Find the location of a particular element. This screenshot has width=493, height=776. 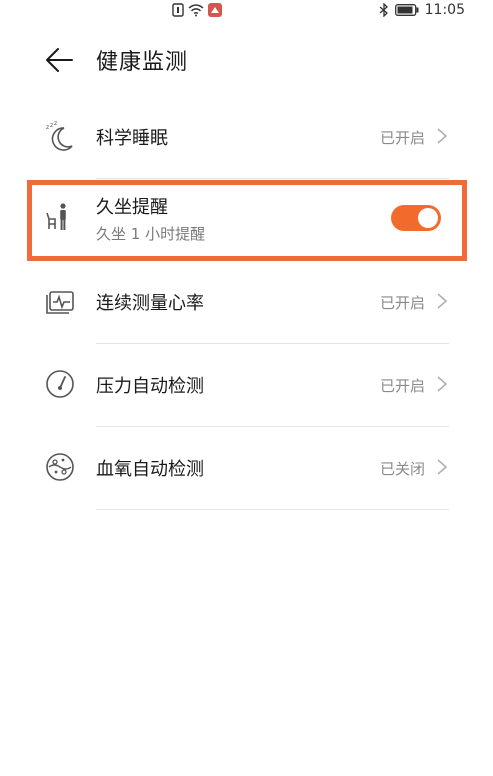

header: 健康监测 is located at coordinates (246, 60).